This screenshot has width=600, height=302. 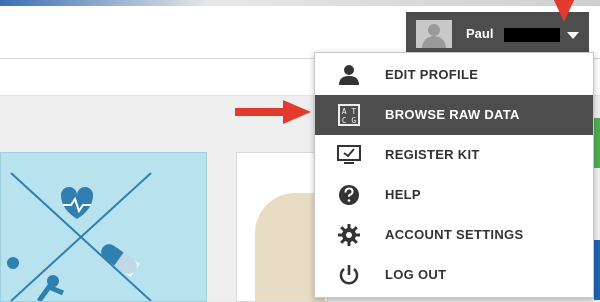 I want to click on menu-item-label: HELP, so click(x=403, y=194).